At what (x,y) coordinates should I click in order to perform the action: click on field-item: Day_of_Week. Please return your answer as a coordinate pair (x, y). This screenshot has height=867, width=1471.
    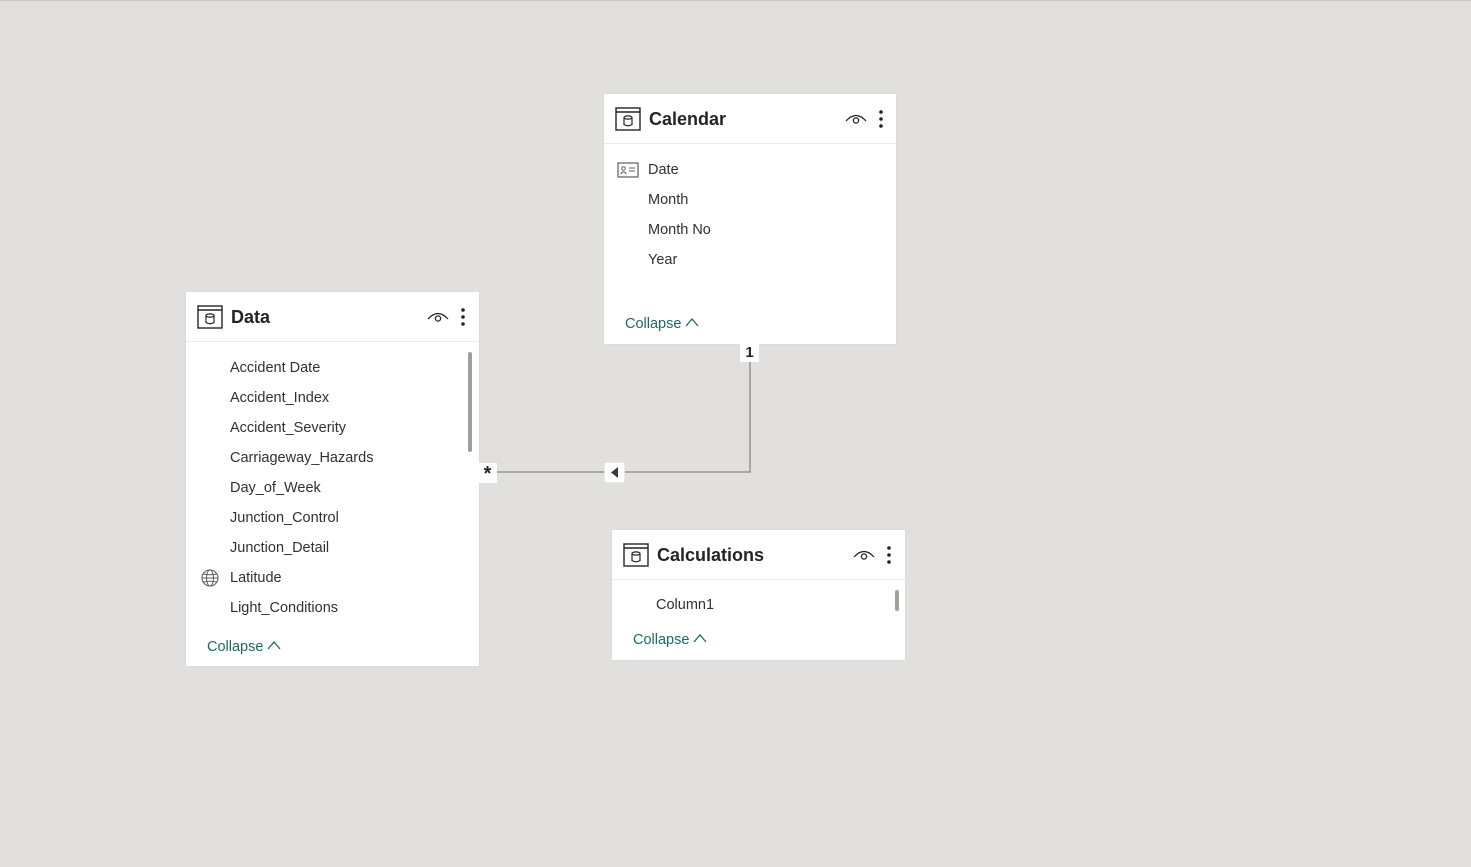
    Looking at the image, I should click on (332, 488).